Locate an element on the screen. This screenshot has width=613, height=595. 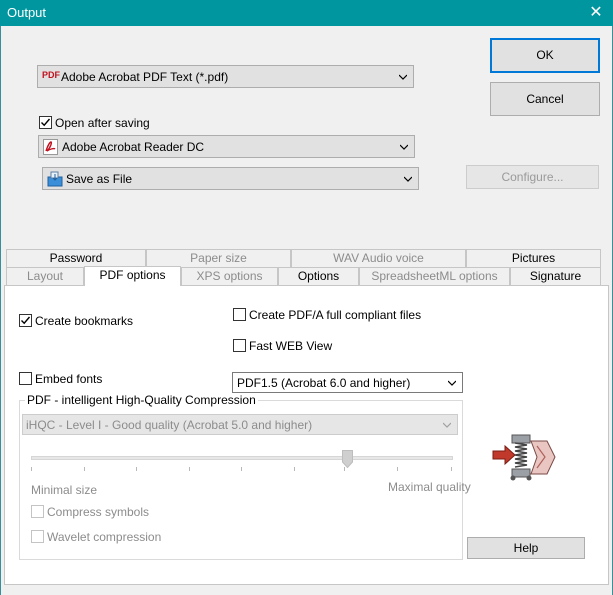
viewer-app-value: Adobe Acrobat Reader DC is located at coordinates (133, 147).